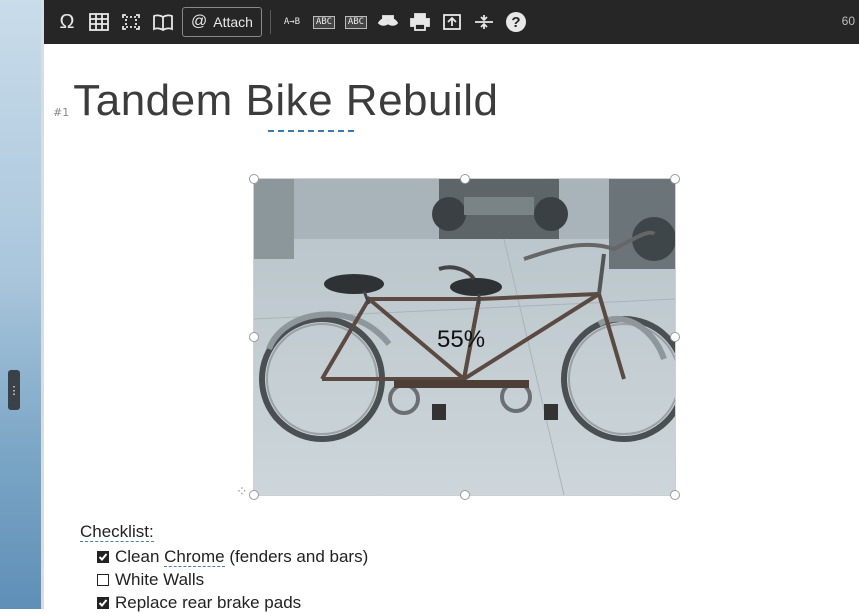 This screenshot has height=613, width=859. What do you see at coordinates (420, 22) in the screenshot?
I see `print-icon` at bounding box center [420, 22].